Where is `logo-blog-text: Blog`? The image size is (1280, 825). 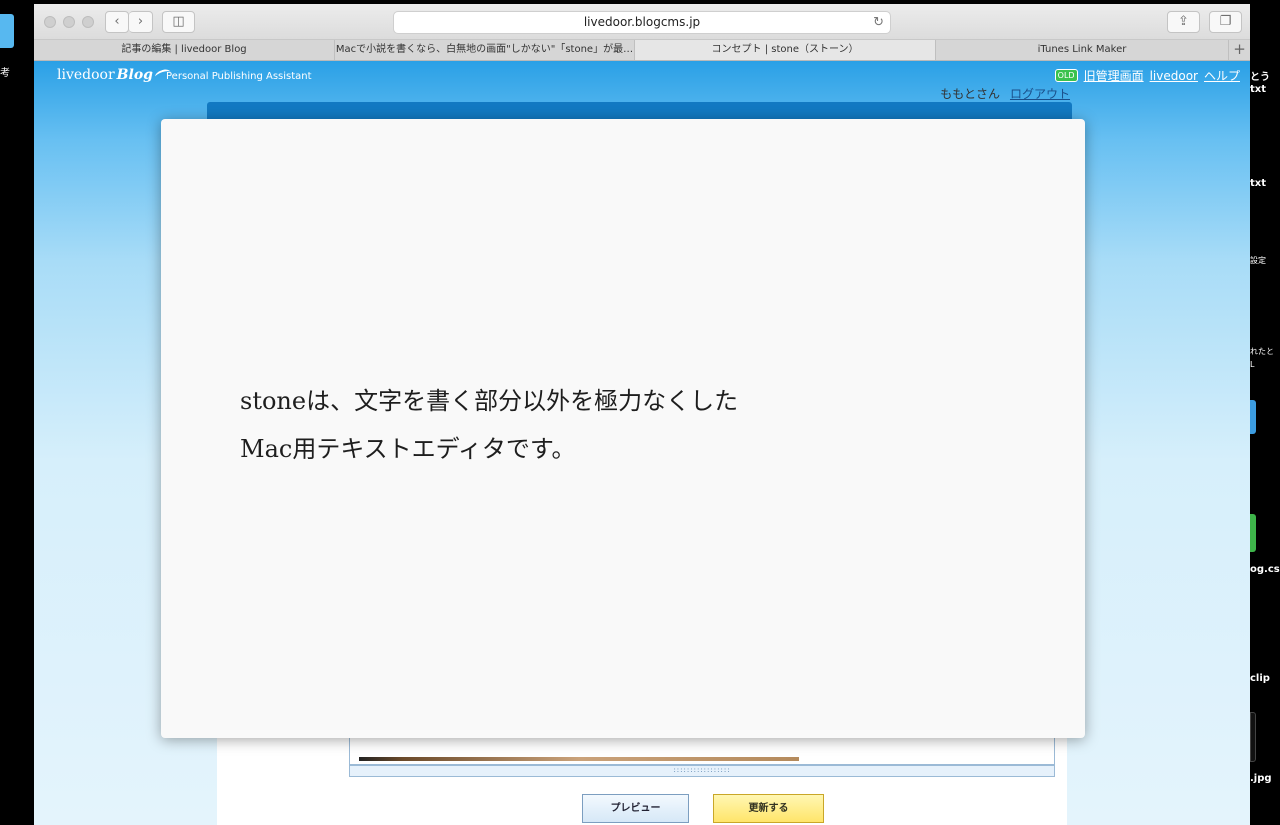 logo-blog-text: Blog is located at coordinates (134, 75).